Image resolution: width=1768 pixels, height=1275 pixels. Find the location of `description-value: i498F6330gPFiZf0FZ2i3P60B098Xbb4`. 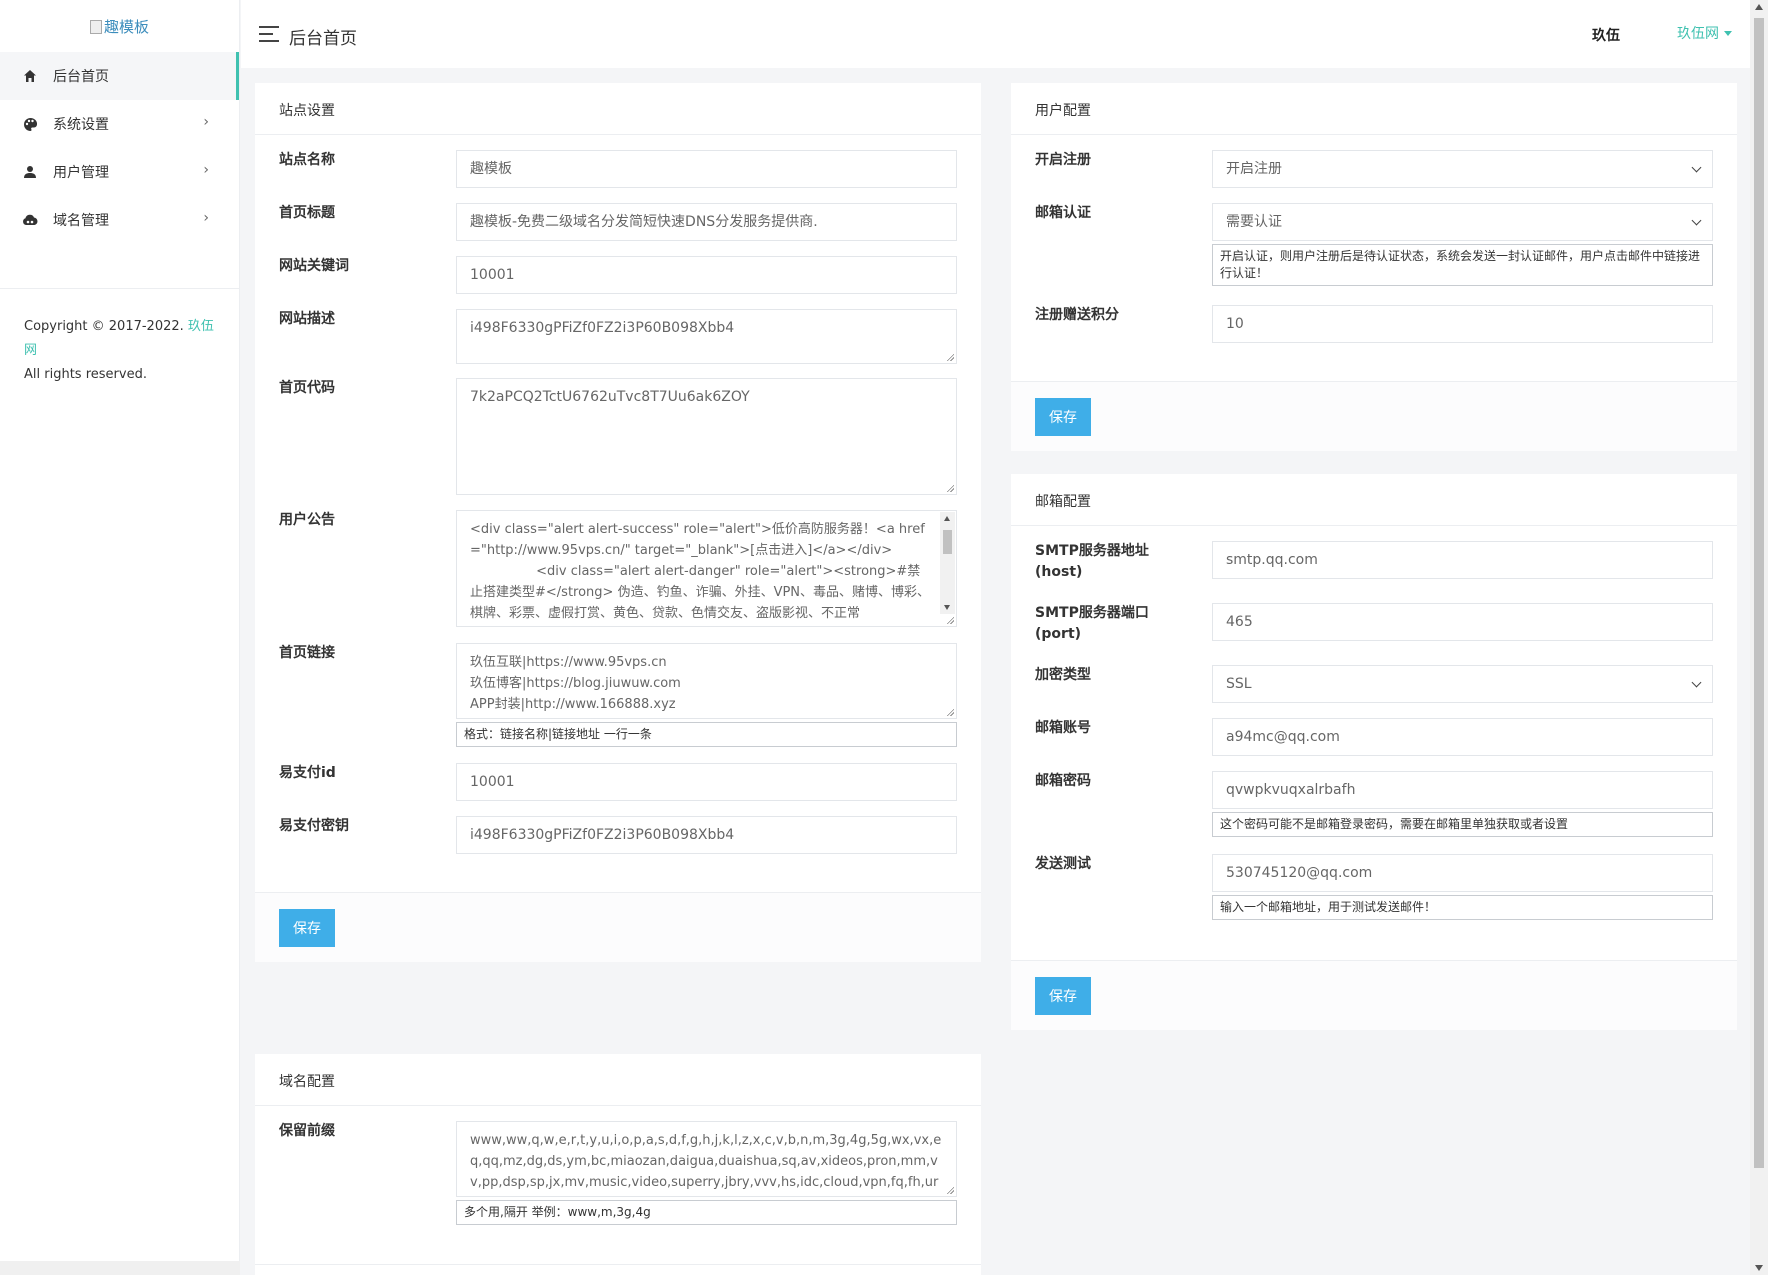

description-value: i498F6330gPFiZf0FZ2i3P60B098Xbb4 is located at coordinates (602, 328).